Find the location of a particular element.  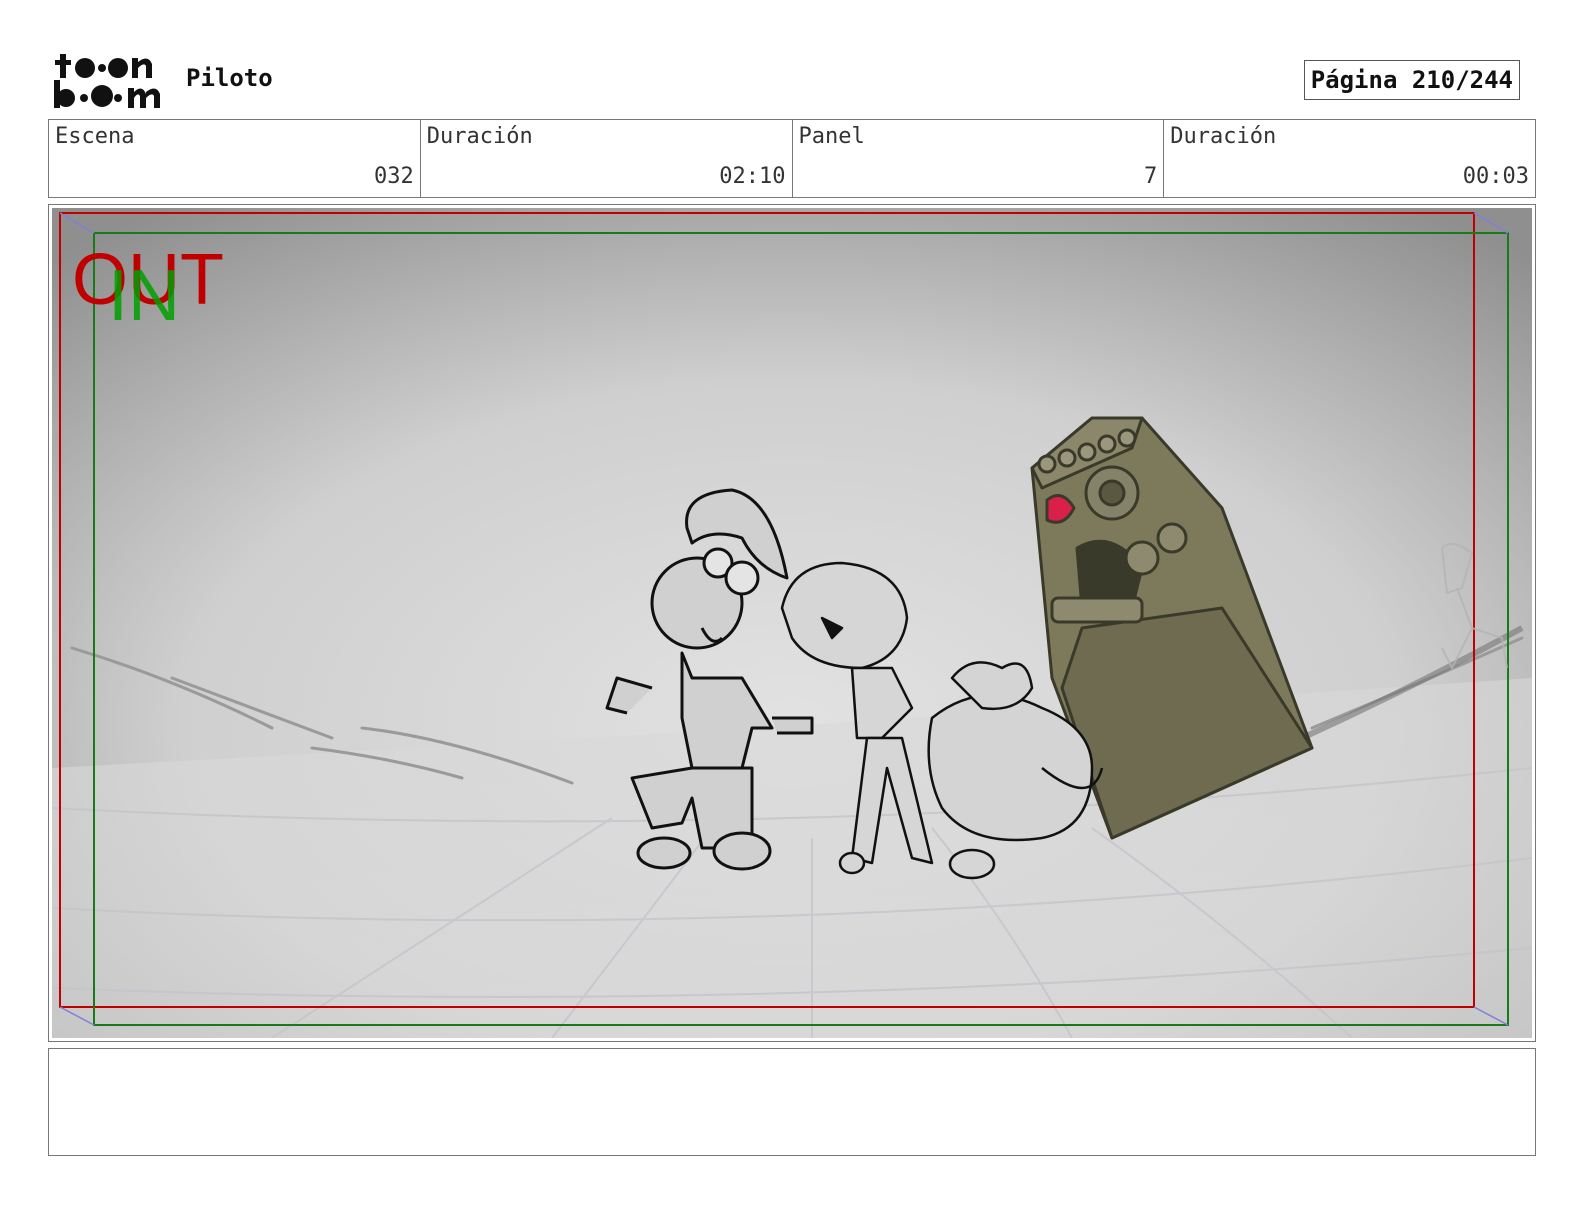

scene-duration-cell: Duración 02:10 is located at coordinates (607, 158).